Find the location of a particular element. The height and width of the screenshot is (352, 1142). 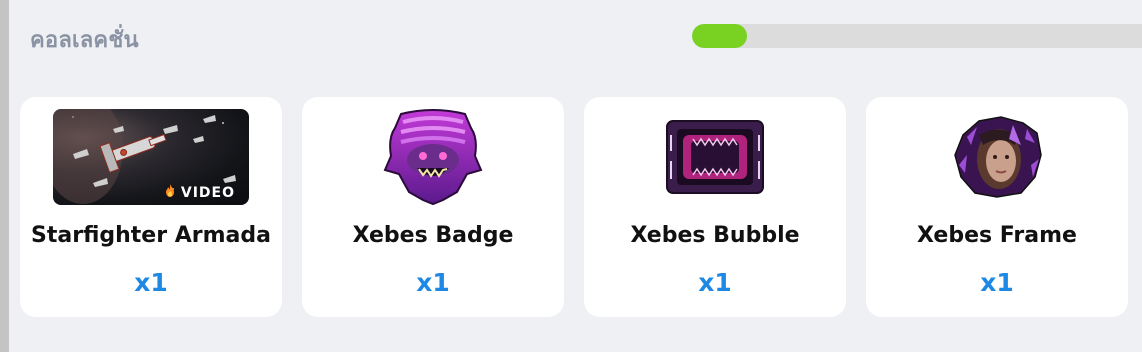

item-name: Xebes Bubble is located at coordinates (715, 235).